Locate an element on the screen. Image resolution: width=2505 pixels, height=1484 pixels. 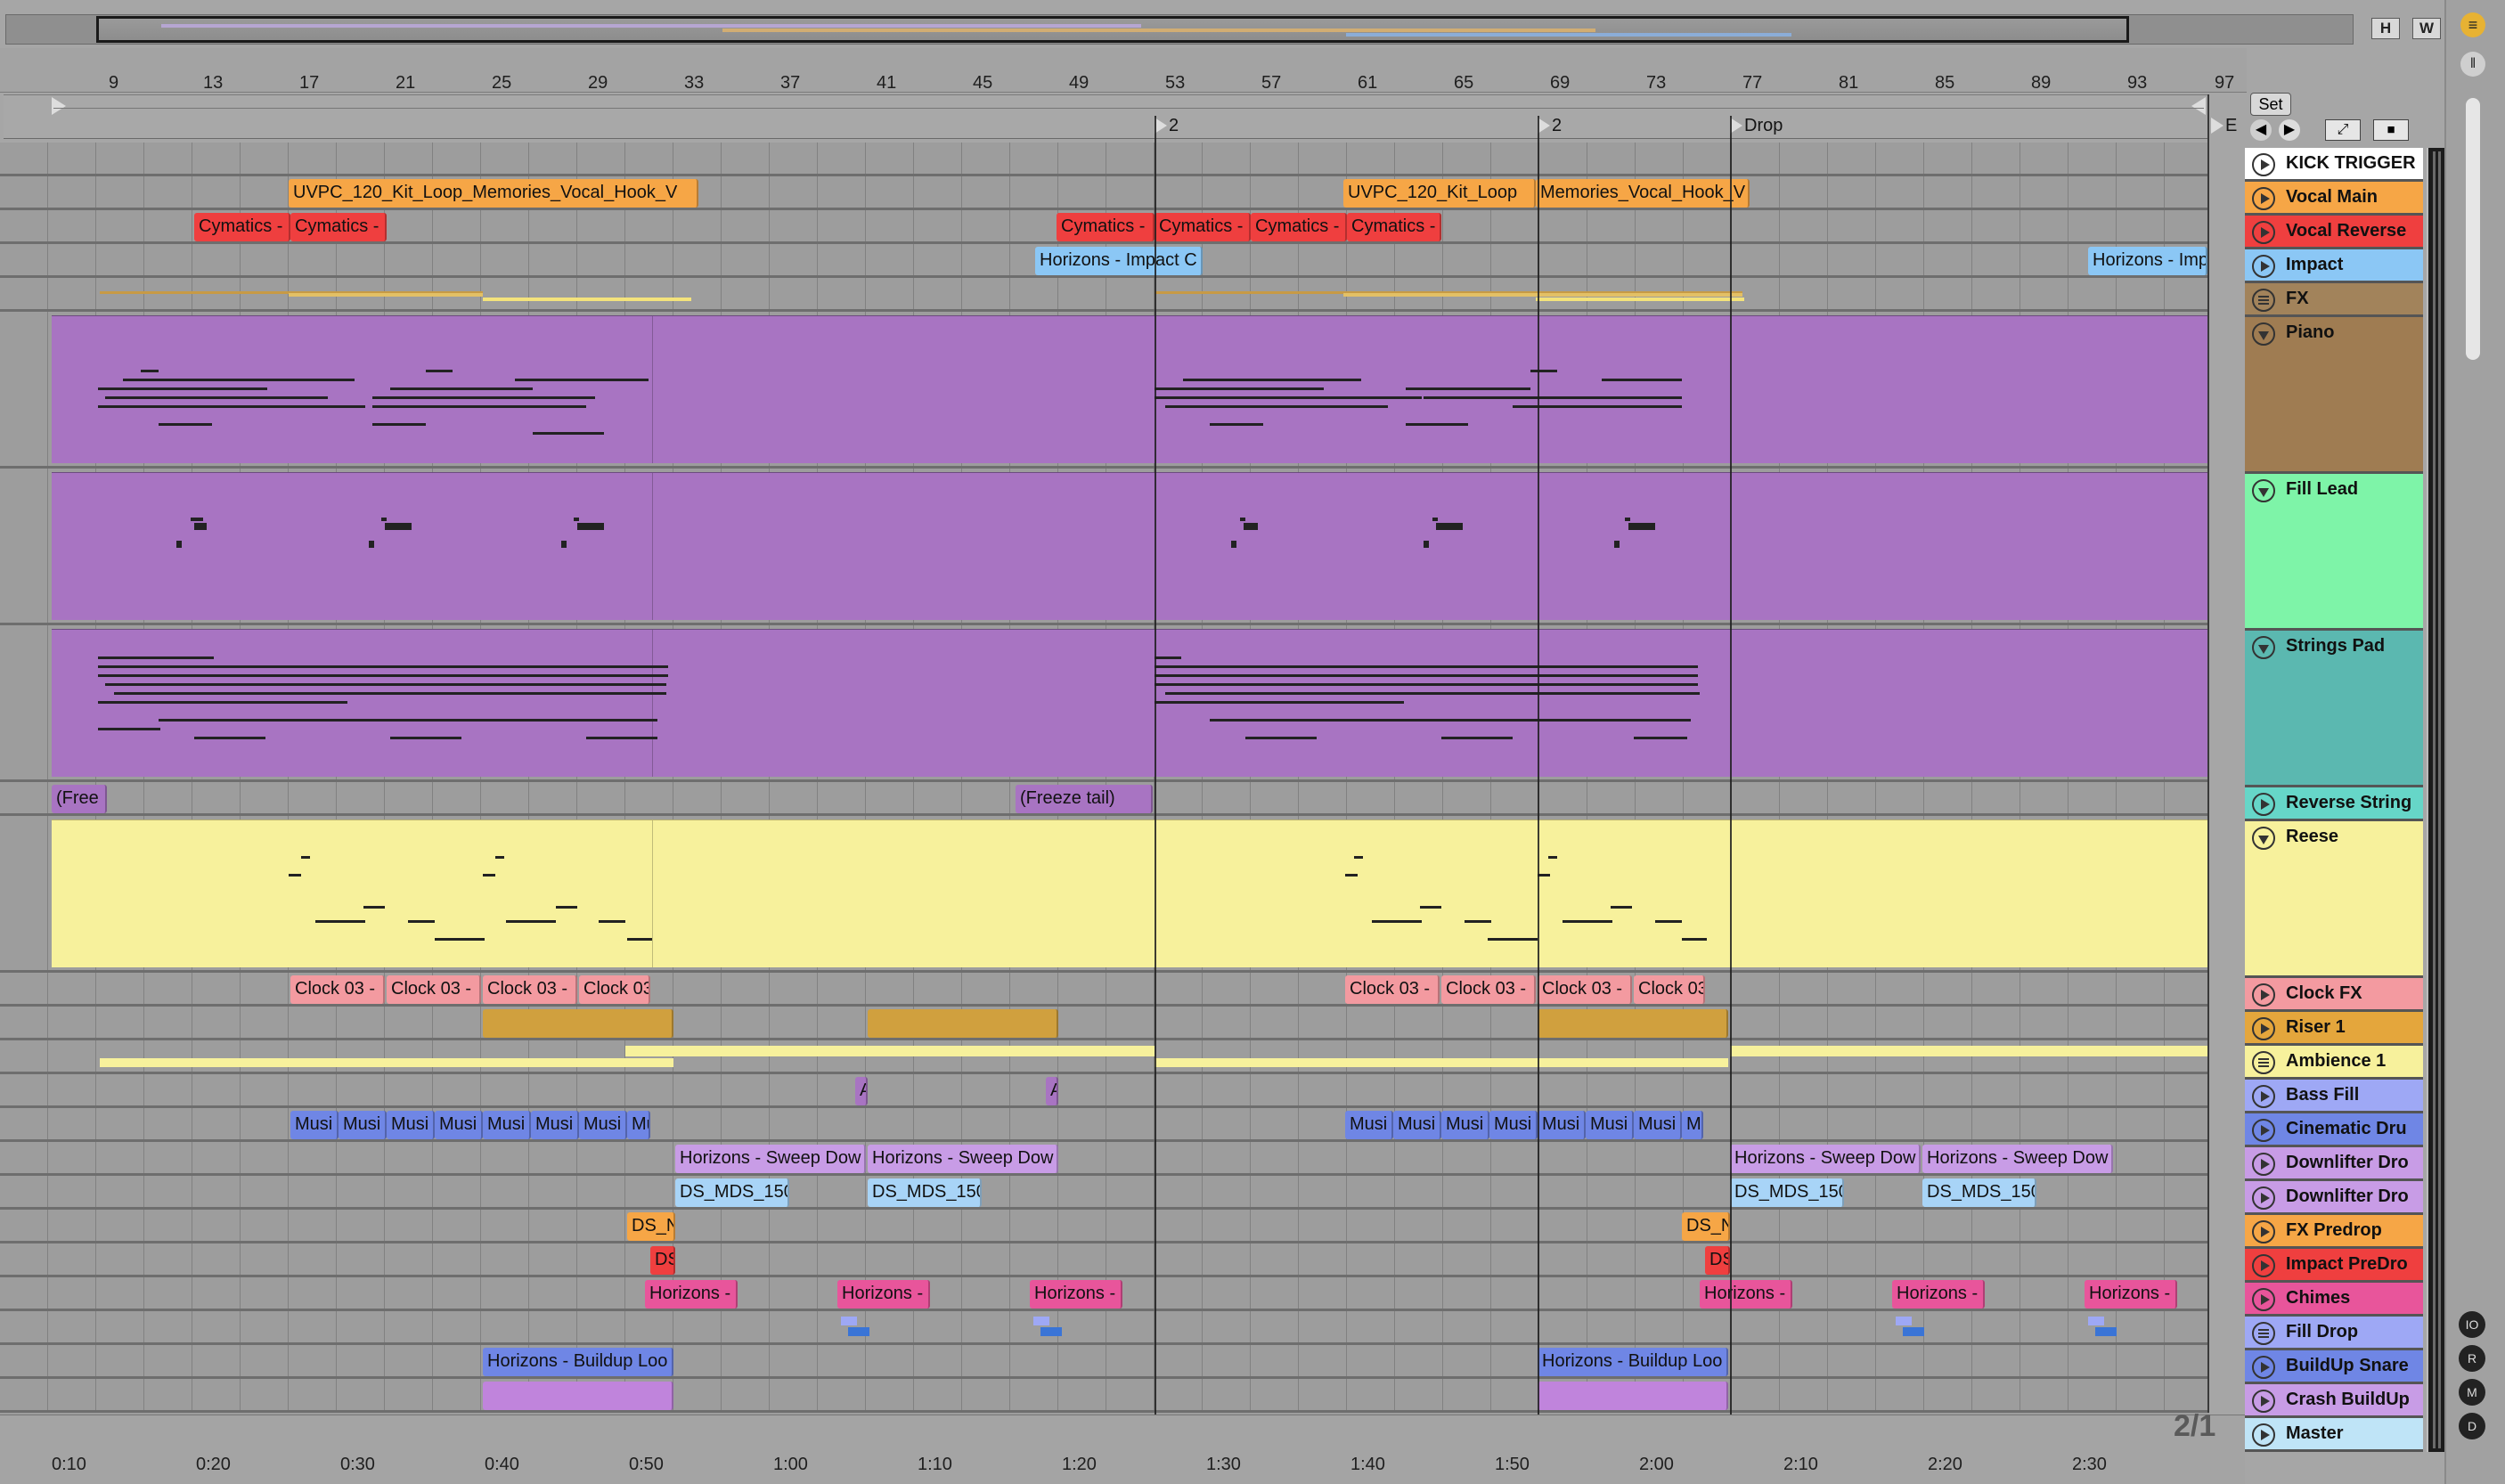
prev-locator-icon: ◀ is located at coordinates (2261, 130).